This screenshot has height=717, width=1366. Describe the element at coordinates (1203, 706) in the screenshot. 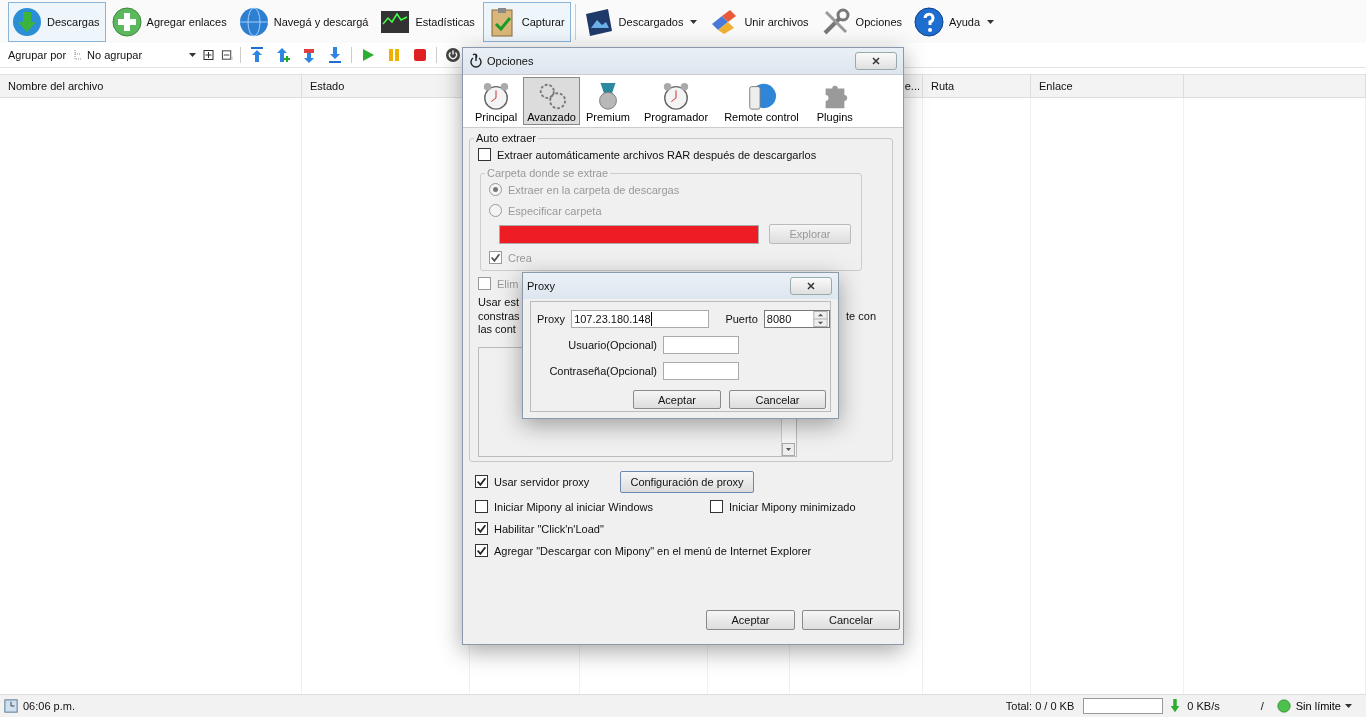

I see `speed-text: 0 KB/s` at that location.